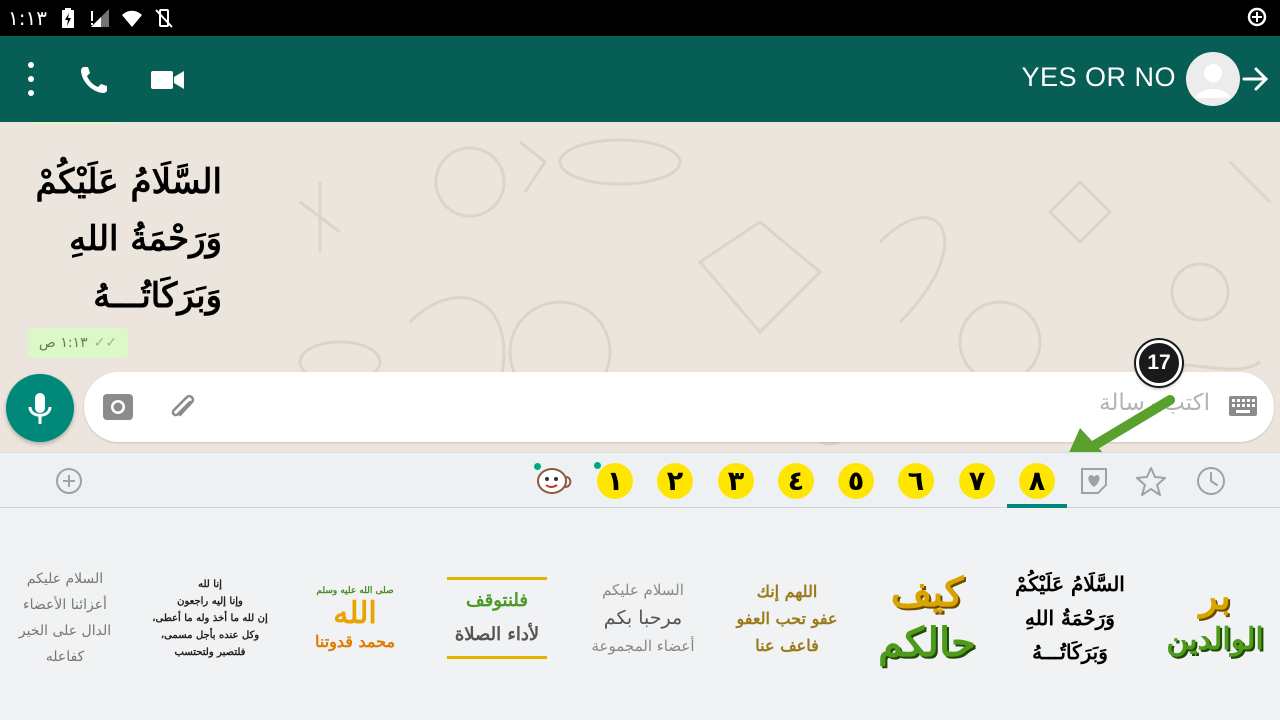  I want to click on sticker-line: لأداء الصلاة, so click(497, 634).